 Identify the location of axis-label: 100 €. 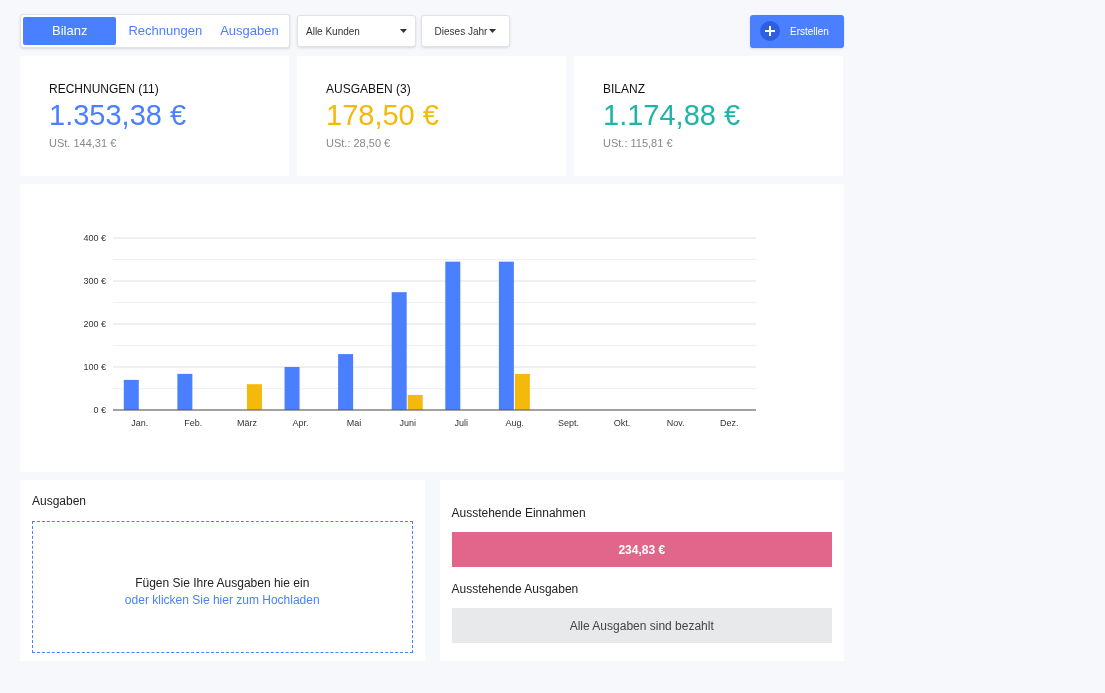
(94, 367).